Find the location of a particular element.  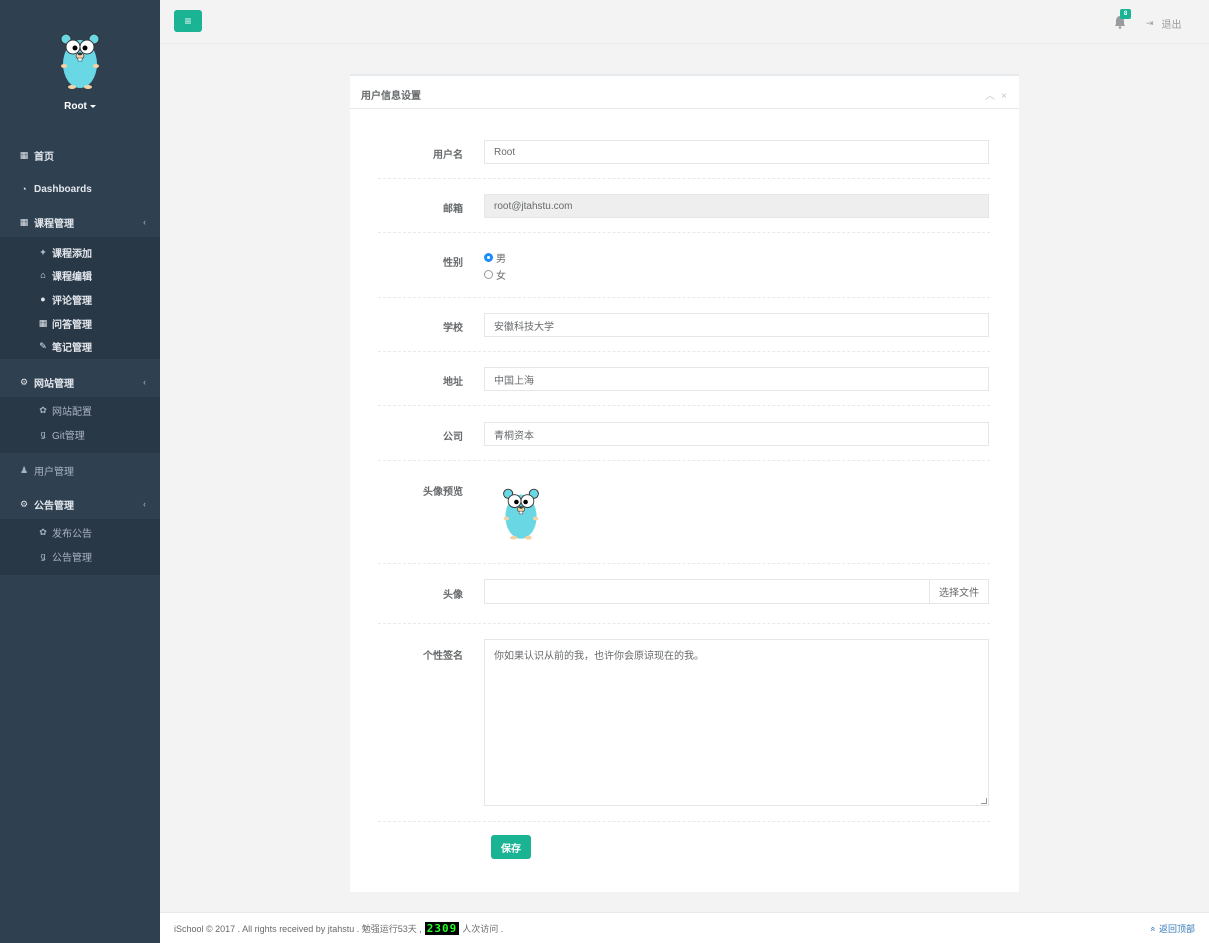

sidebar-subitem-comments: ● 评论管理 is located at coordinates (65, 299).